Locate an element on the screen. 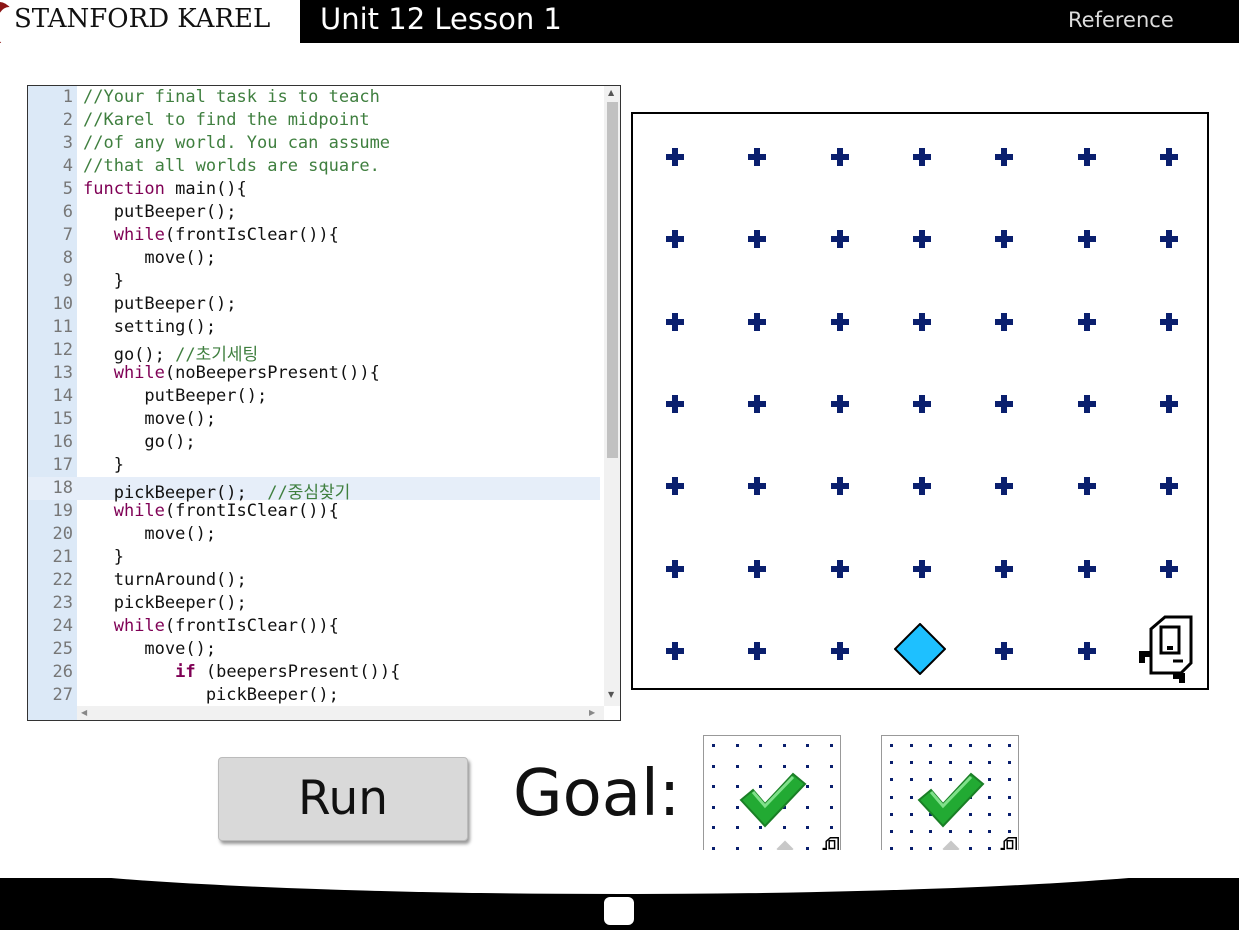  code-text: while(noBeepersPresent()){ is located at coordinates (231, 373).